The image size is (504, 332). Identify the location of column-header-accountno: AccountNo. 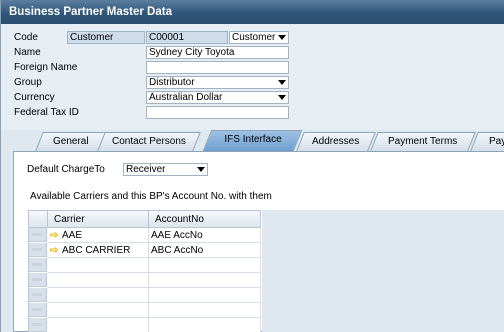
(205, 219).